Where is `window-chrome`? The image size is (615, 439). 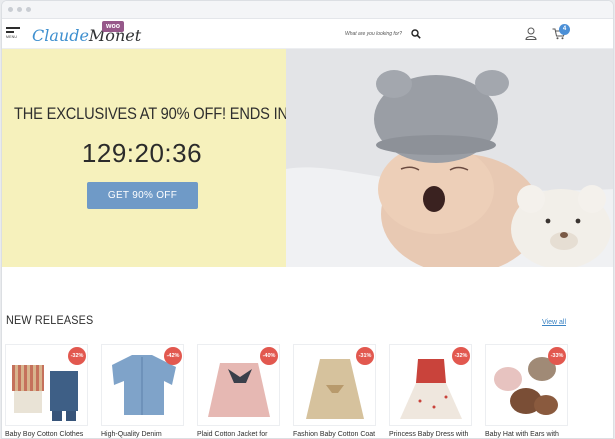
window-chrome is located at coordinates (307, 10).